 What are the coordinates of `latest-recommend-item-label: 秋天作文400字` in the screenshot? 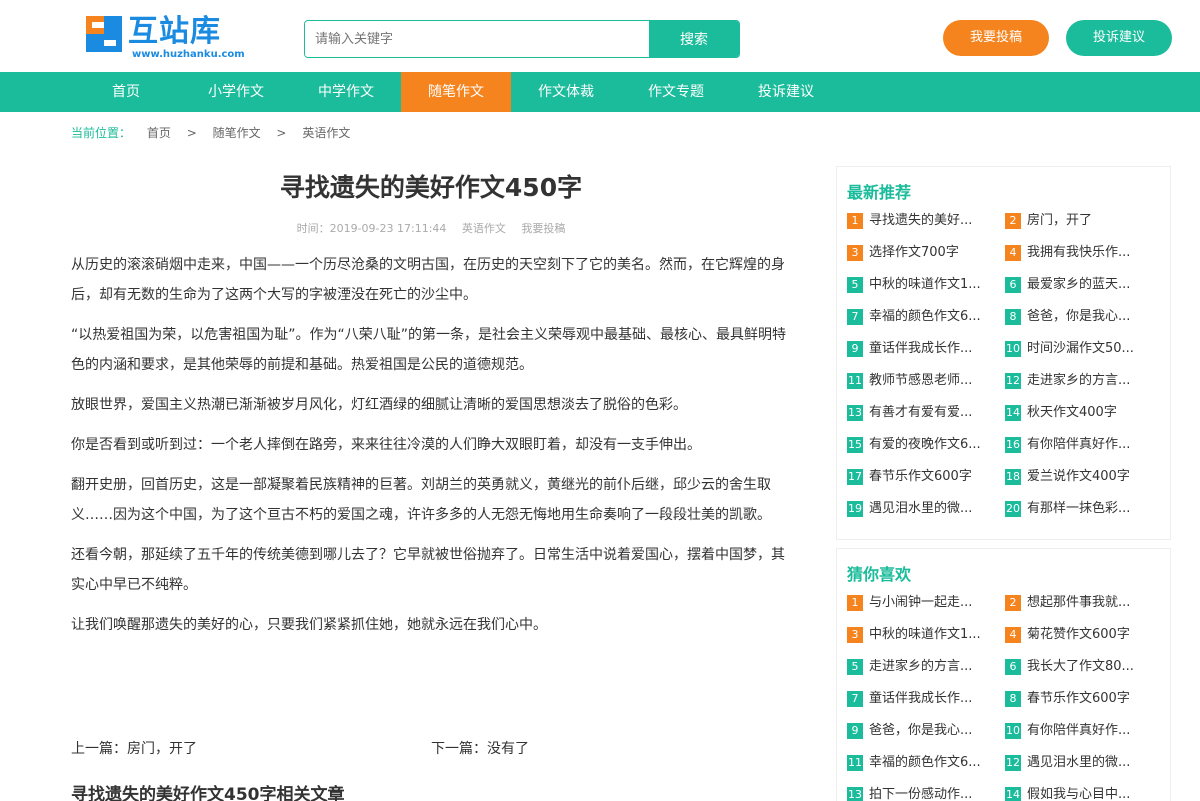 It's located at (1072, 412).